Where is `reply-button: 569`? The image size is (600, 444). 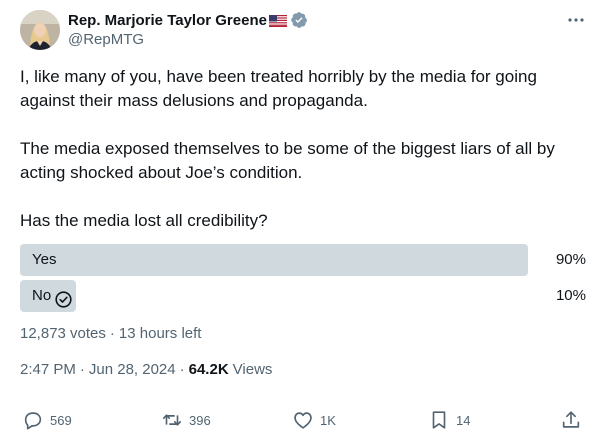 reply-button: 569 is located at coordinates (47, 420).